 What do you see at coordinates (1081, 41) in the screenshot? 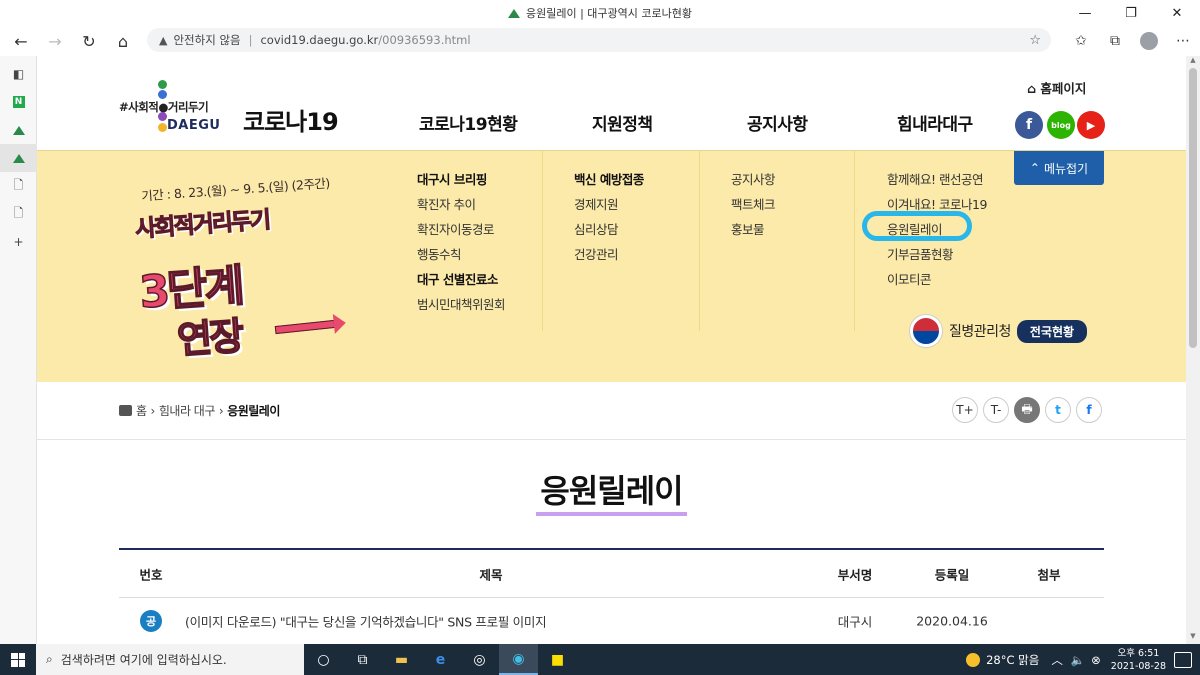
I see `favorites-icon: ✩` at bounding box center [1081, 41].